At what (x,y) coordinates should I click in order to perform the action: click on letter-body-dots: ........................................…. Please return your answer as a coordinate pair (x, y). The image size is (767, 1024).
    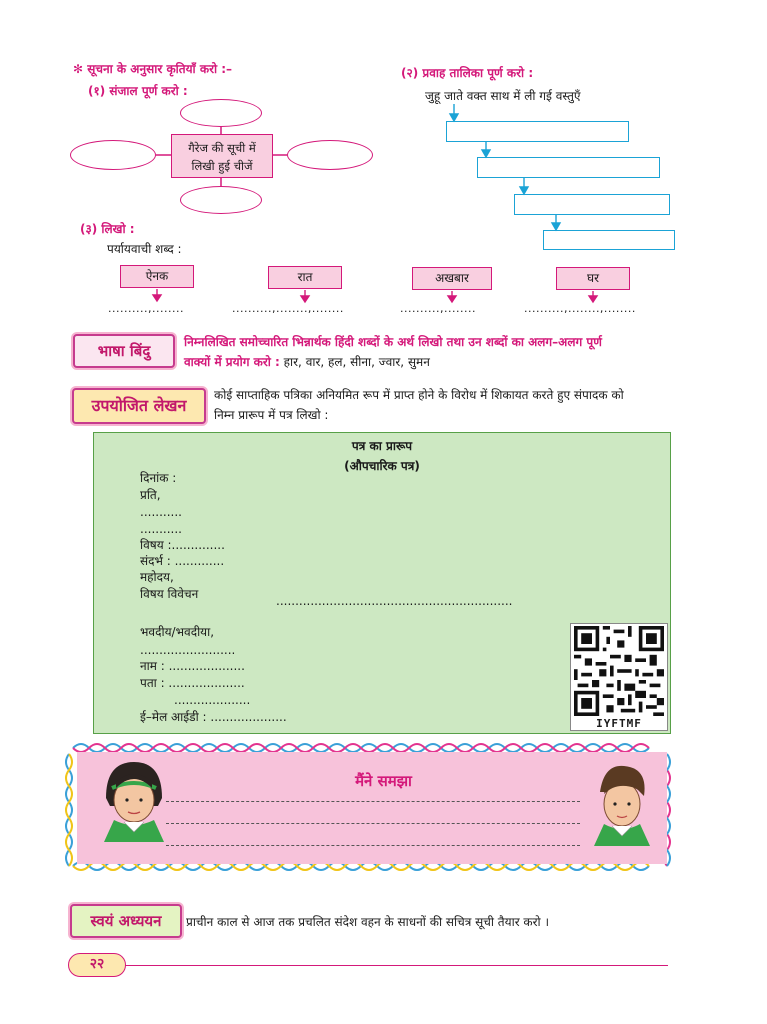
    Looking at the image, I should click on (394, 601).